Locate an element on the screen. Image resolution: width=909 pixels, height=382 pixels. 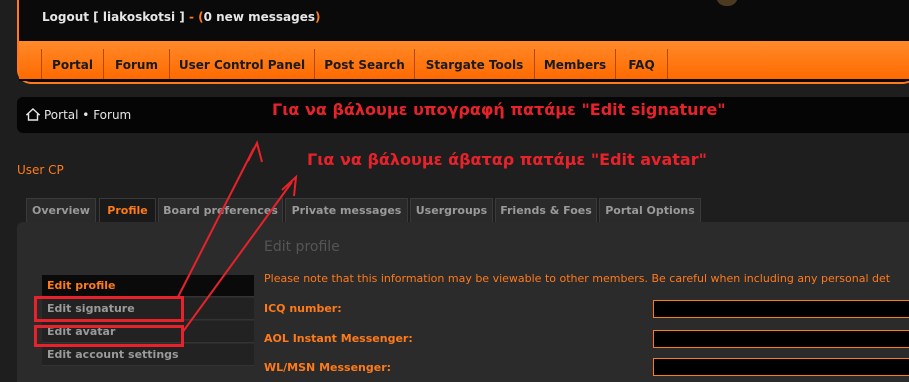
tab-overview: Overview is located at coordinates (61, 210).